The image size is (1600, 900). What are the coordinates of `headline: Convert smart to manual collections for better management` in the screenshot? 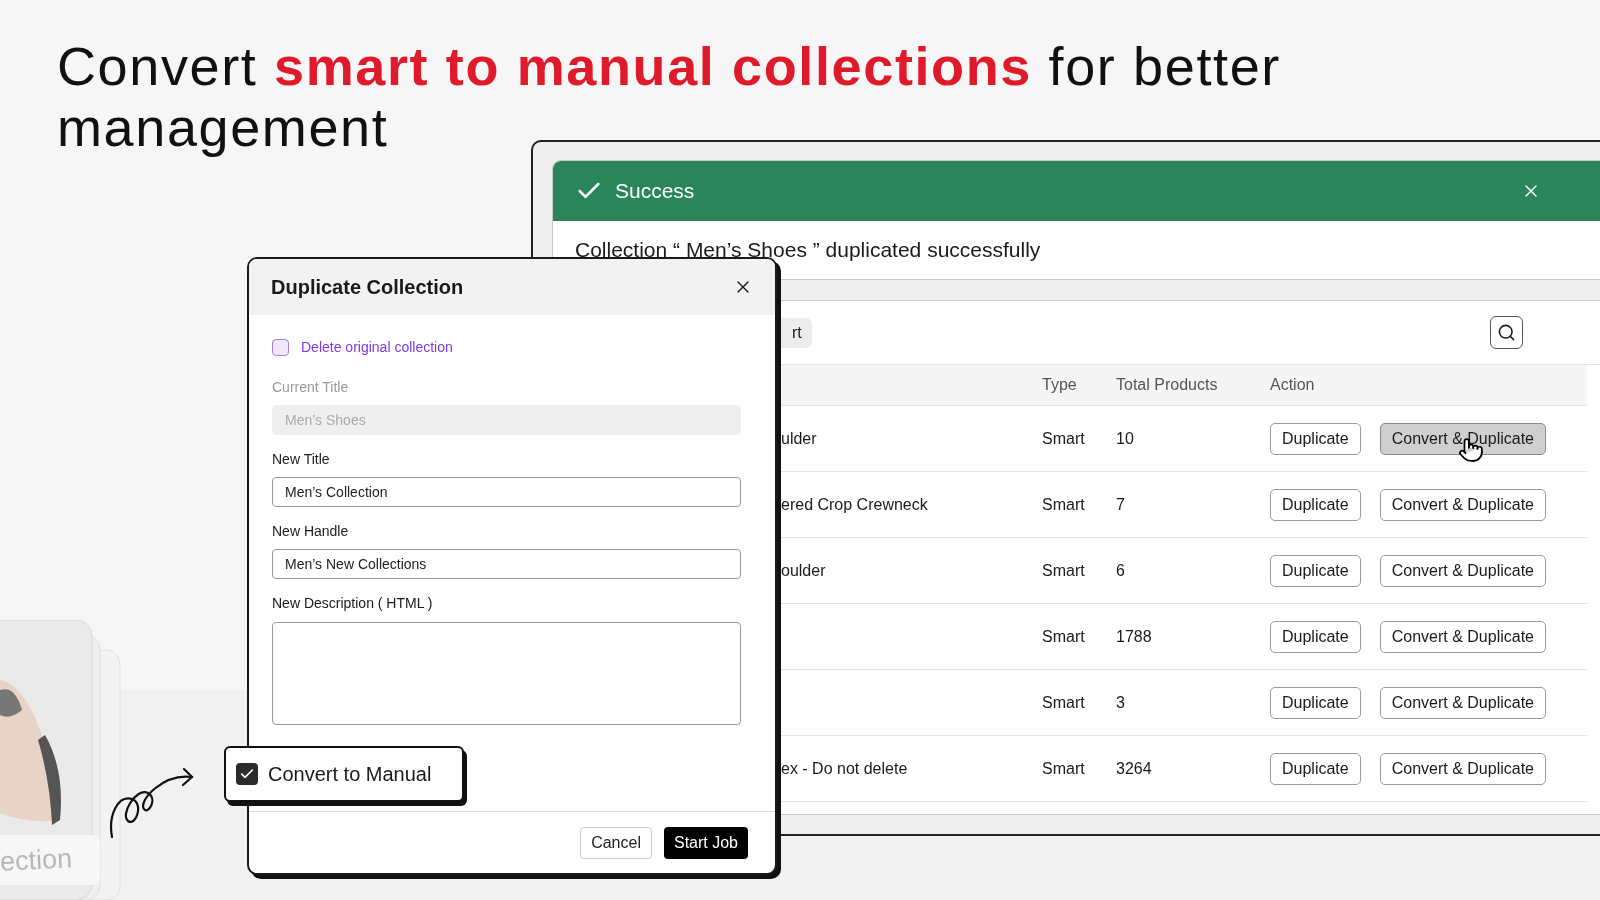 It's located at (669, 97).